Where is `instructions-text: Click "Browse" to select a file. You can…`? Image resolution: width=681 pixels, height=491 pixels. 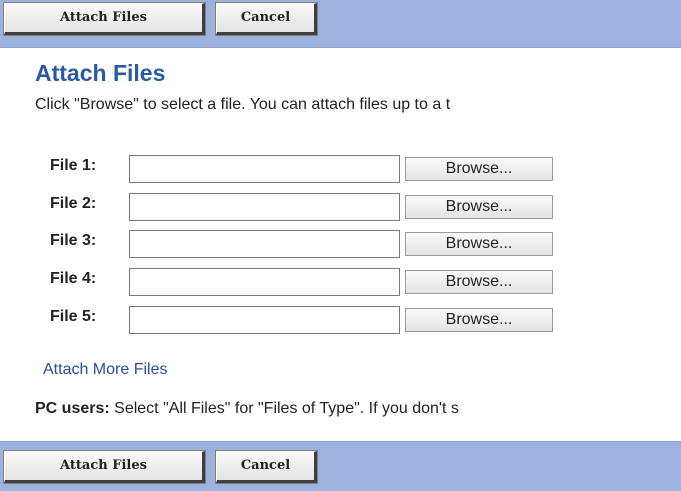 instructions-text: Click "Browse" to select a file. You can… is located at coordinates (243, 104).